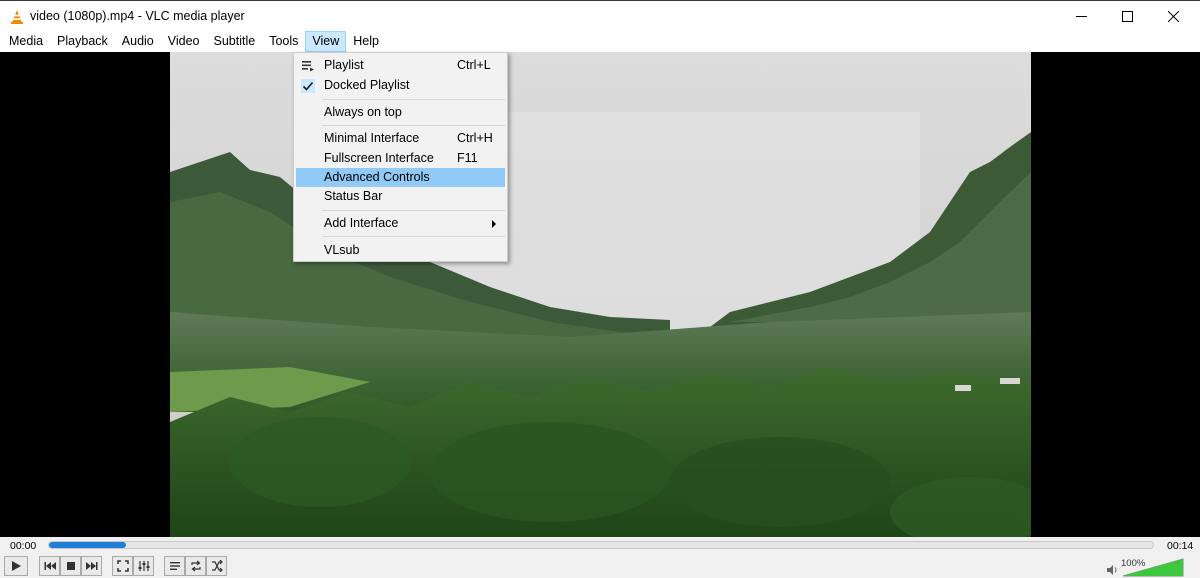 Image resolution: width=1200 pixels, height=578 pixels. I want to click on play-icon, so click(16, 566).